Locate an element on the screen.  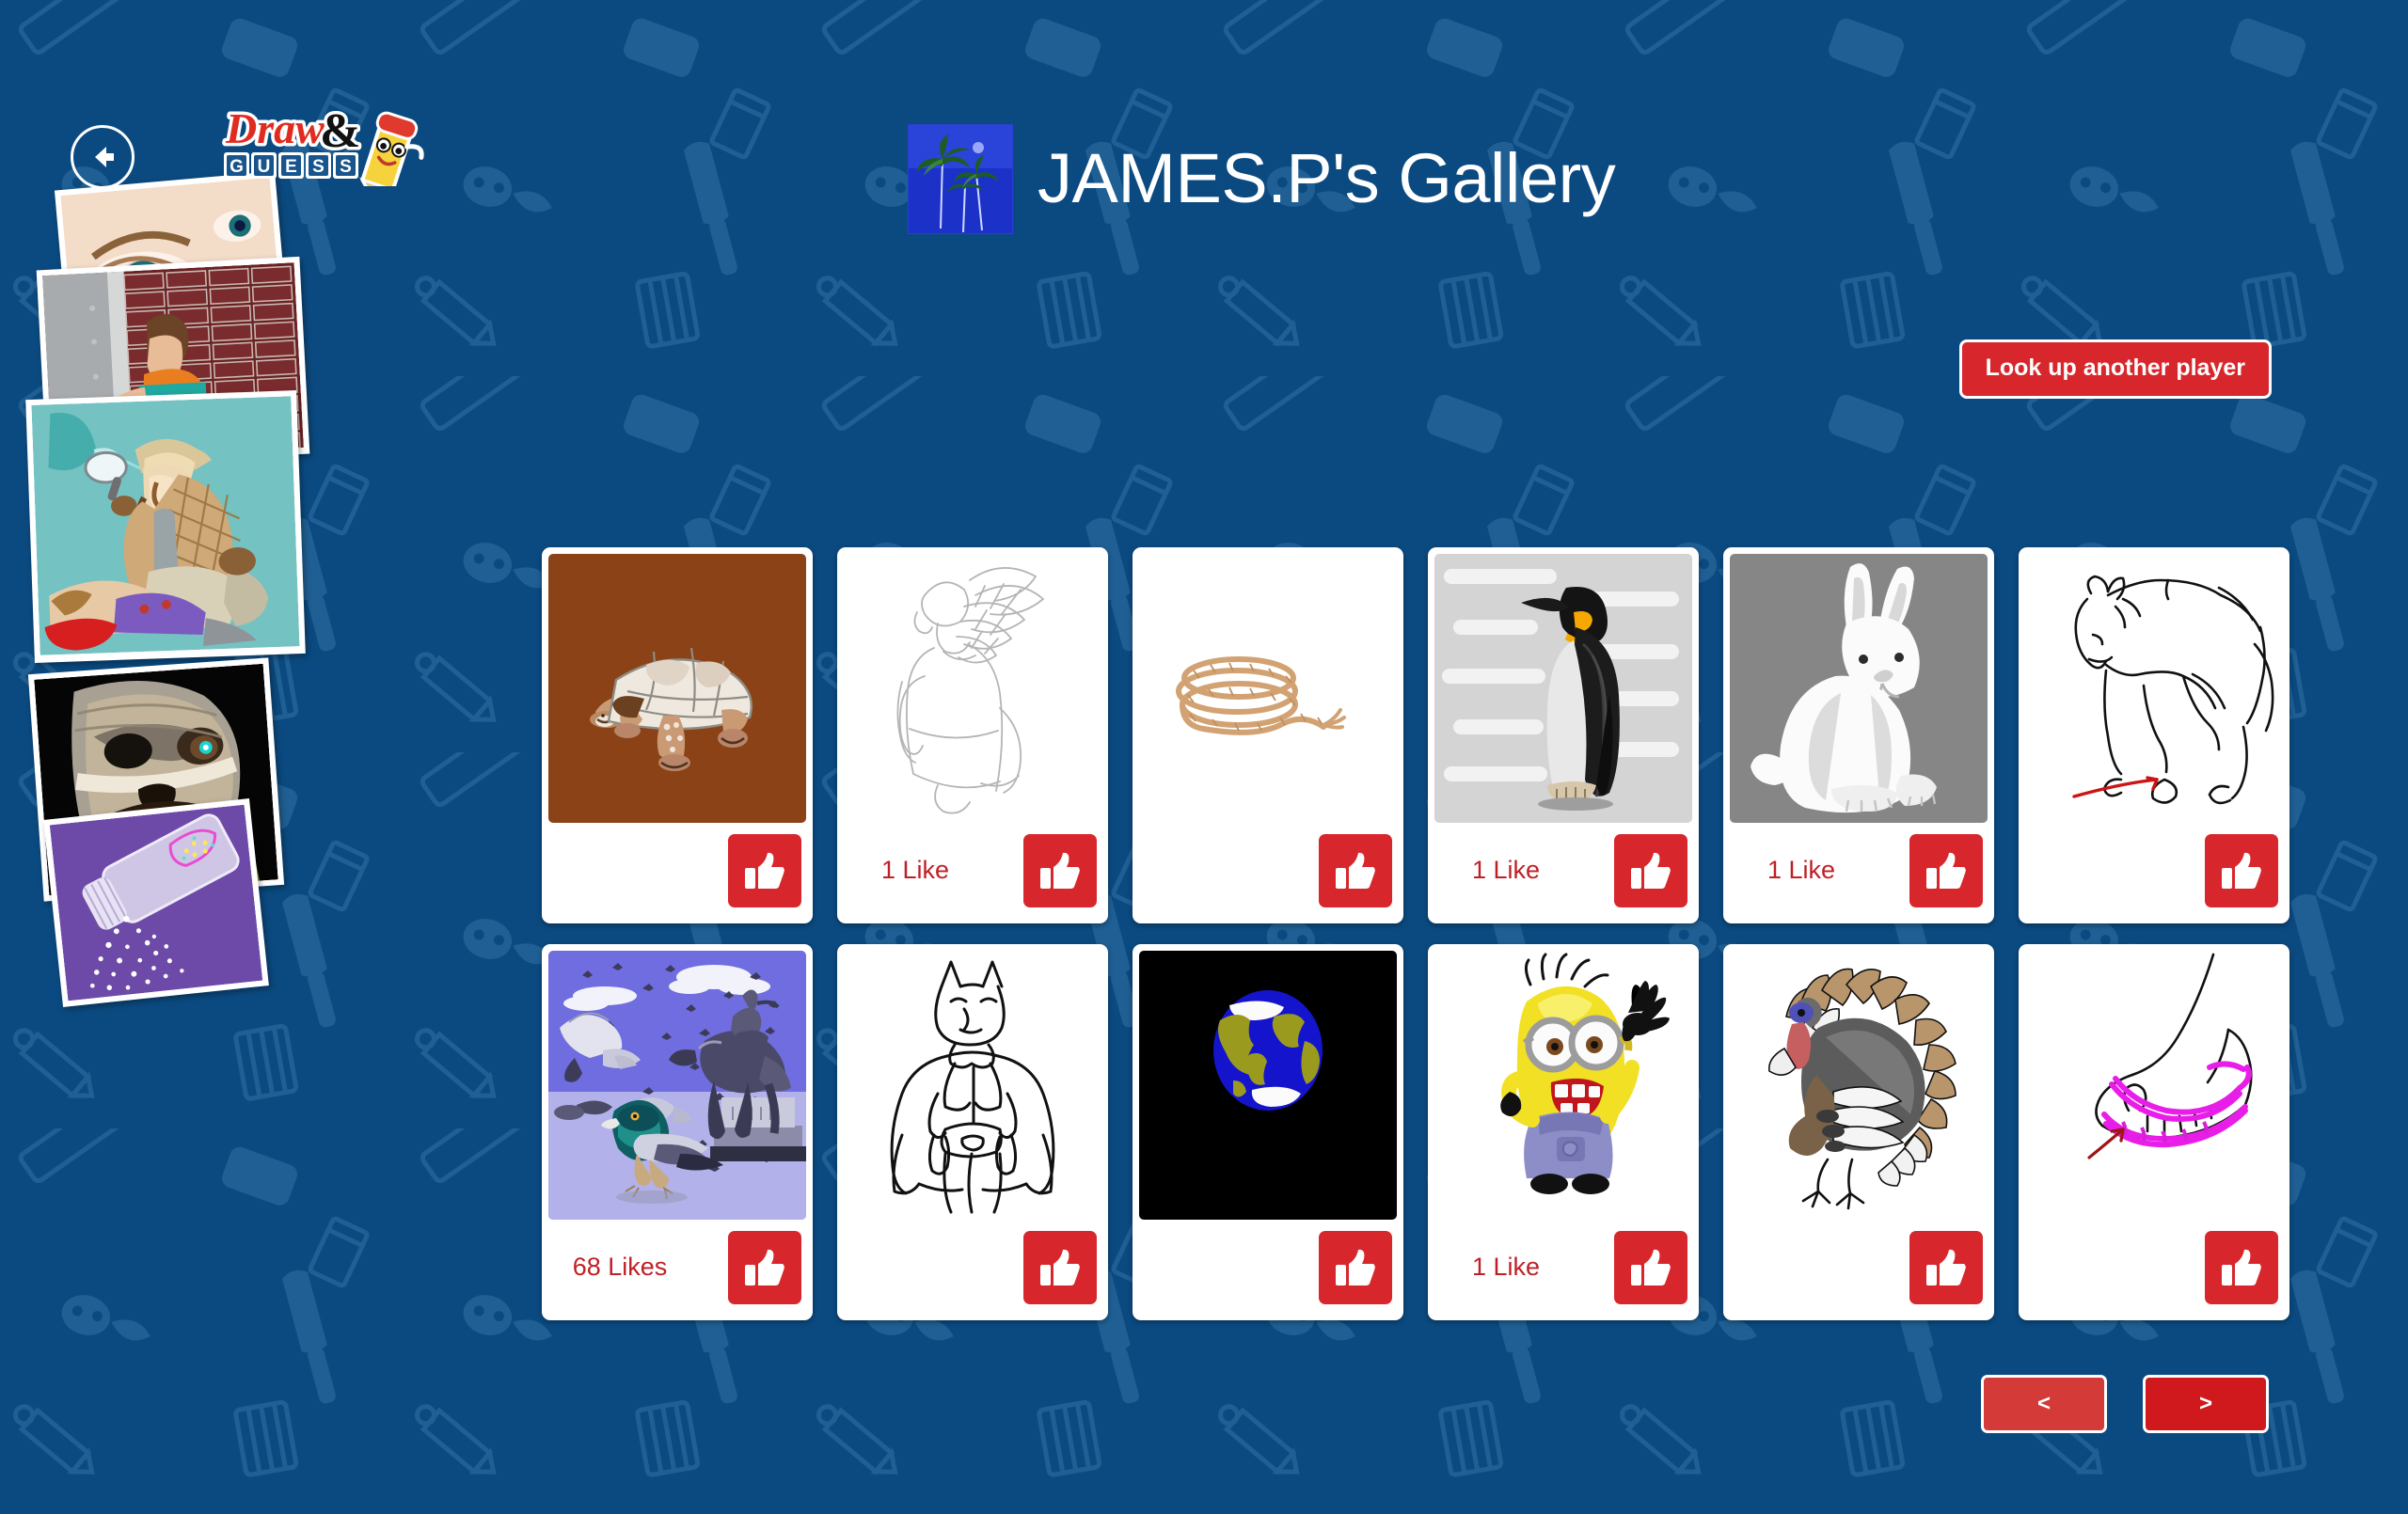
brand-logo: Draw Draw & & G U E S S is located at coordinates (345, 152).